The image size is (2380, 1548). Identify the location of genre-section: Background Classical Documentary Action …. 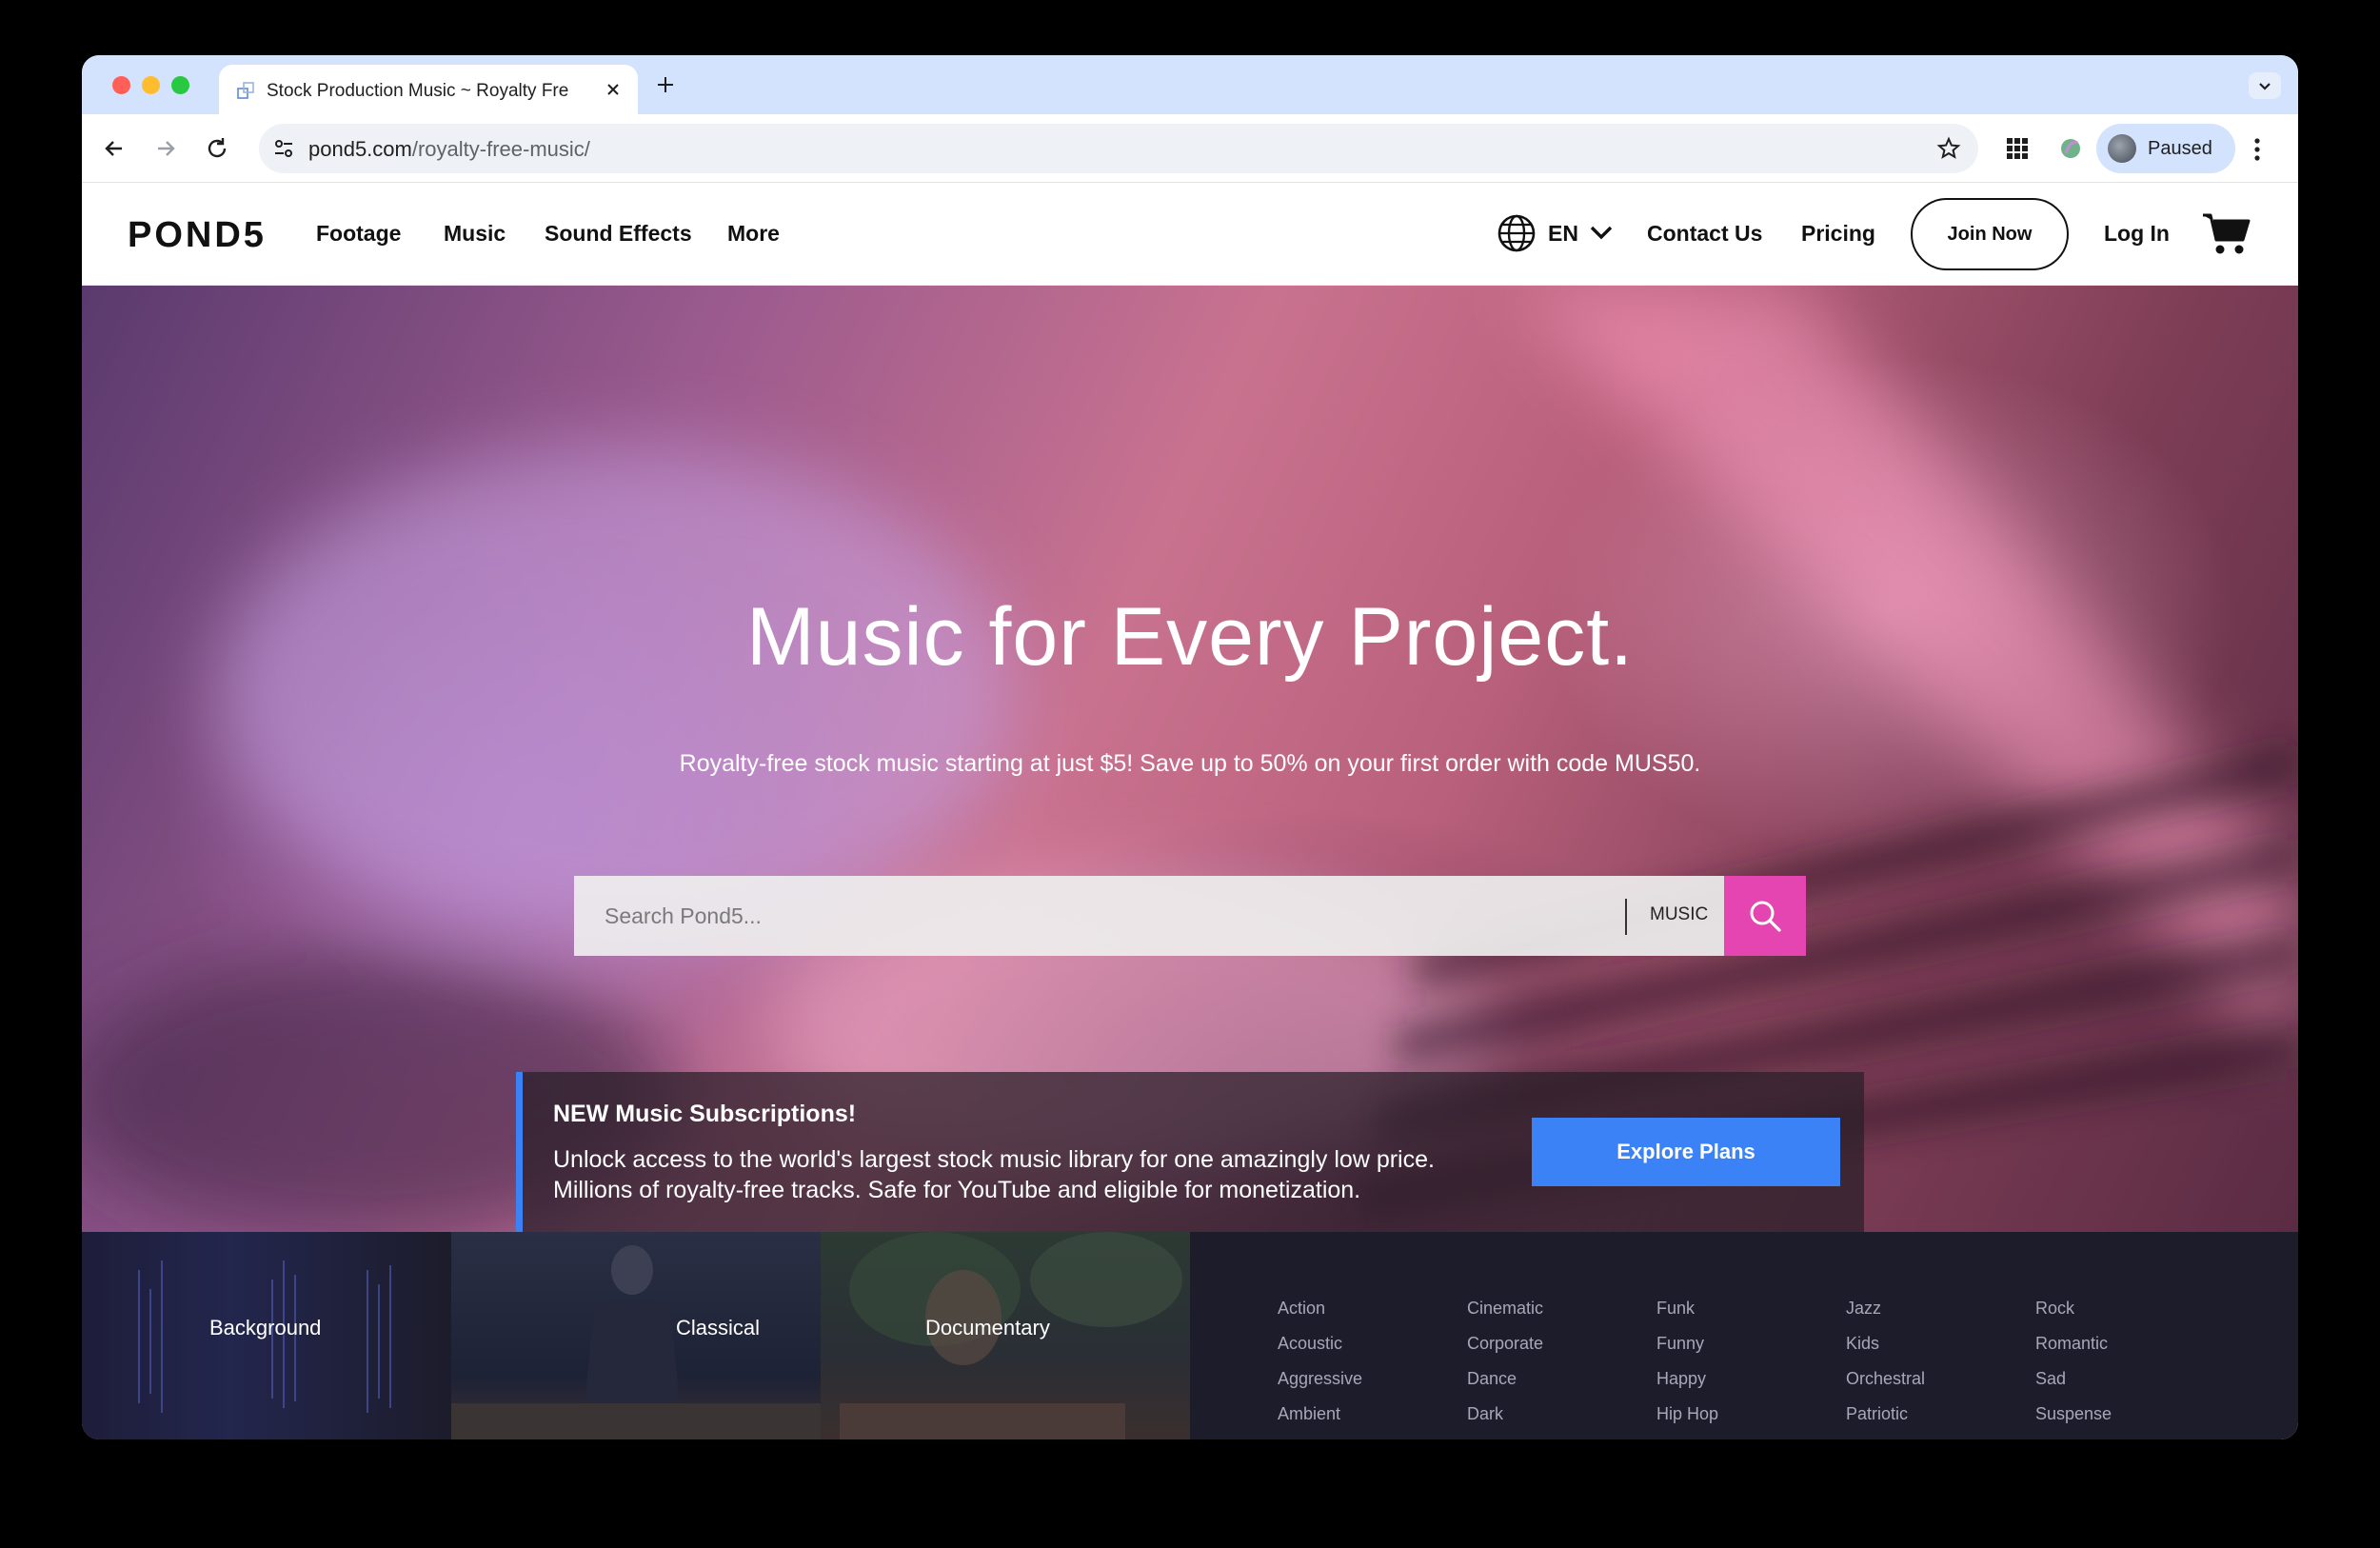
(1190, 1335).